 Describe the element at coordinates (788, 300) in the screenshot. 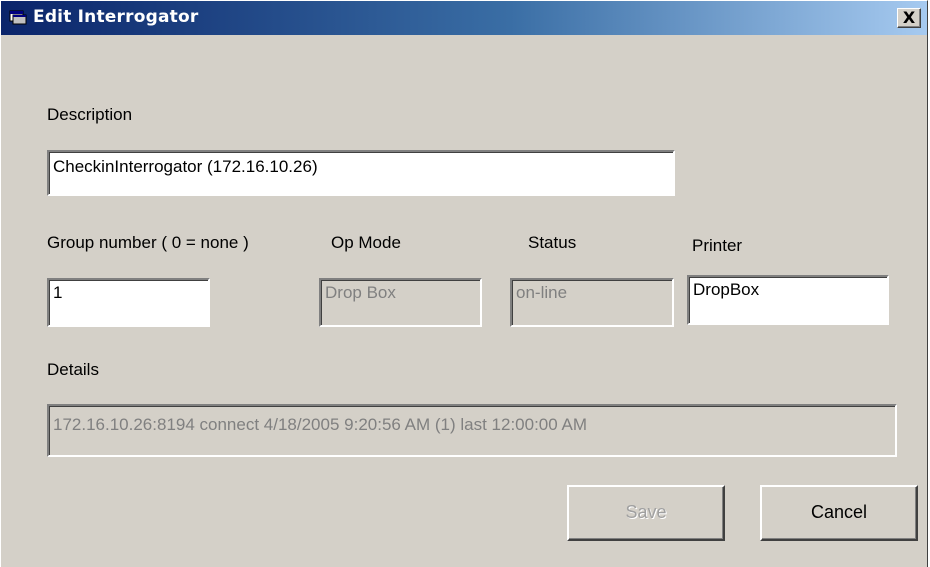

I see `printer-field: DropBox` at that location.